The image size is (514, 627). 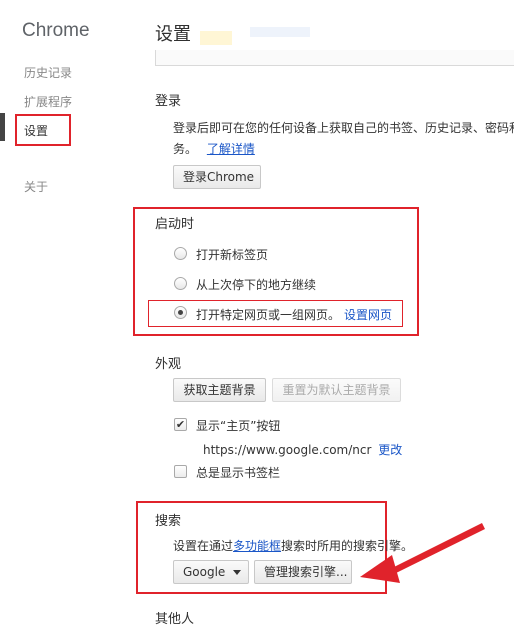 What do you see at coordinates (390, 450) in the screenshot?
I see `change-home-link: 更改` at bounding box center [390, 450].